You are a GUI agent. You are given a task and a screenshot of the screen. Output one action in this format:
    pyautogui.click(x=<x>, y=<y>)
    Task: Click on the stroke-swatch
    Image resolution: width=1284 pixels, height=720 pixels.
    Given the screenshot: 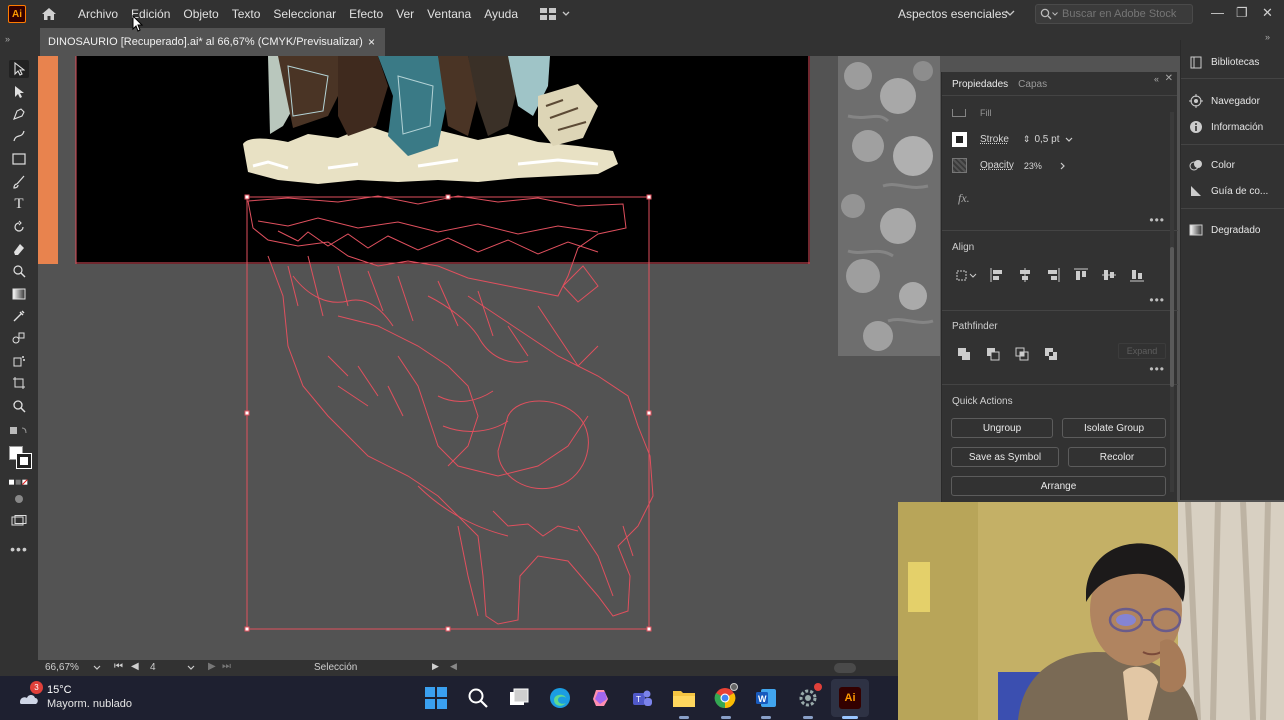 What is the action you would take?
    pyautogui.click(x=959, y=139)
    